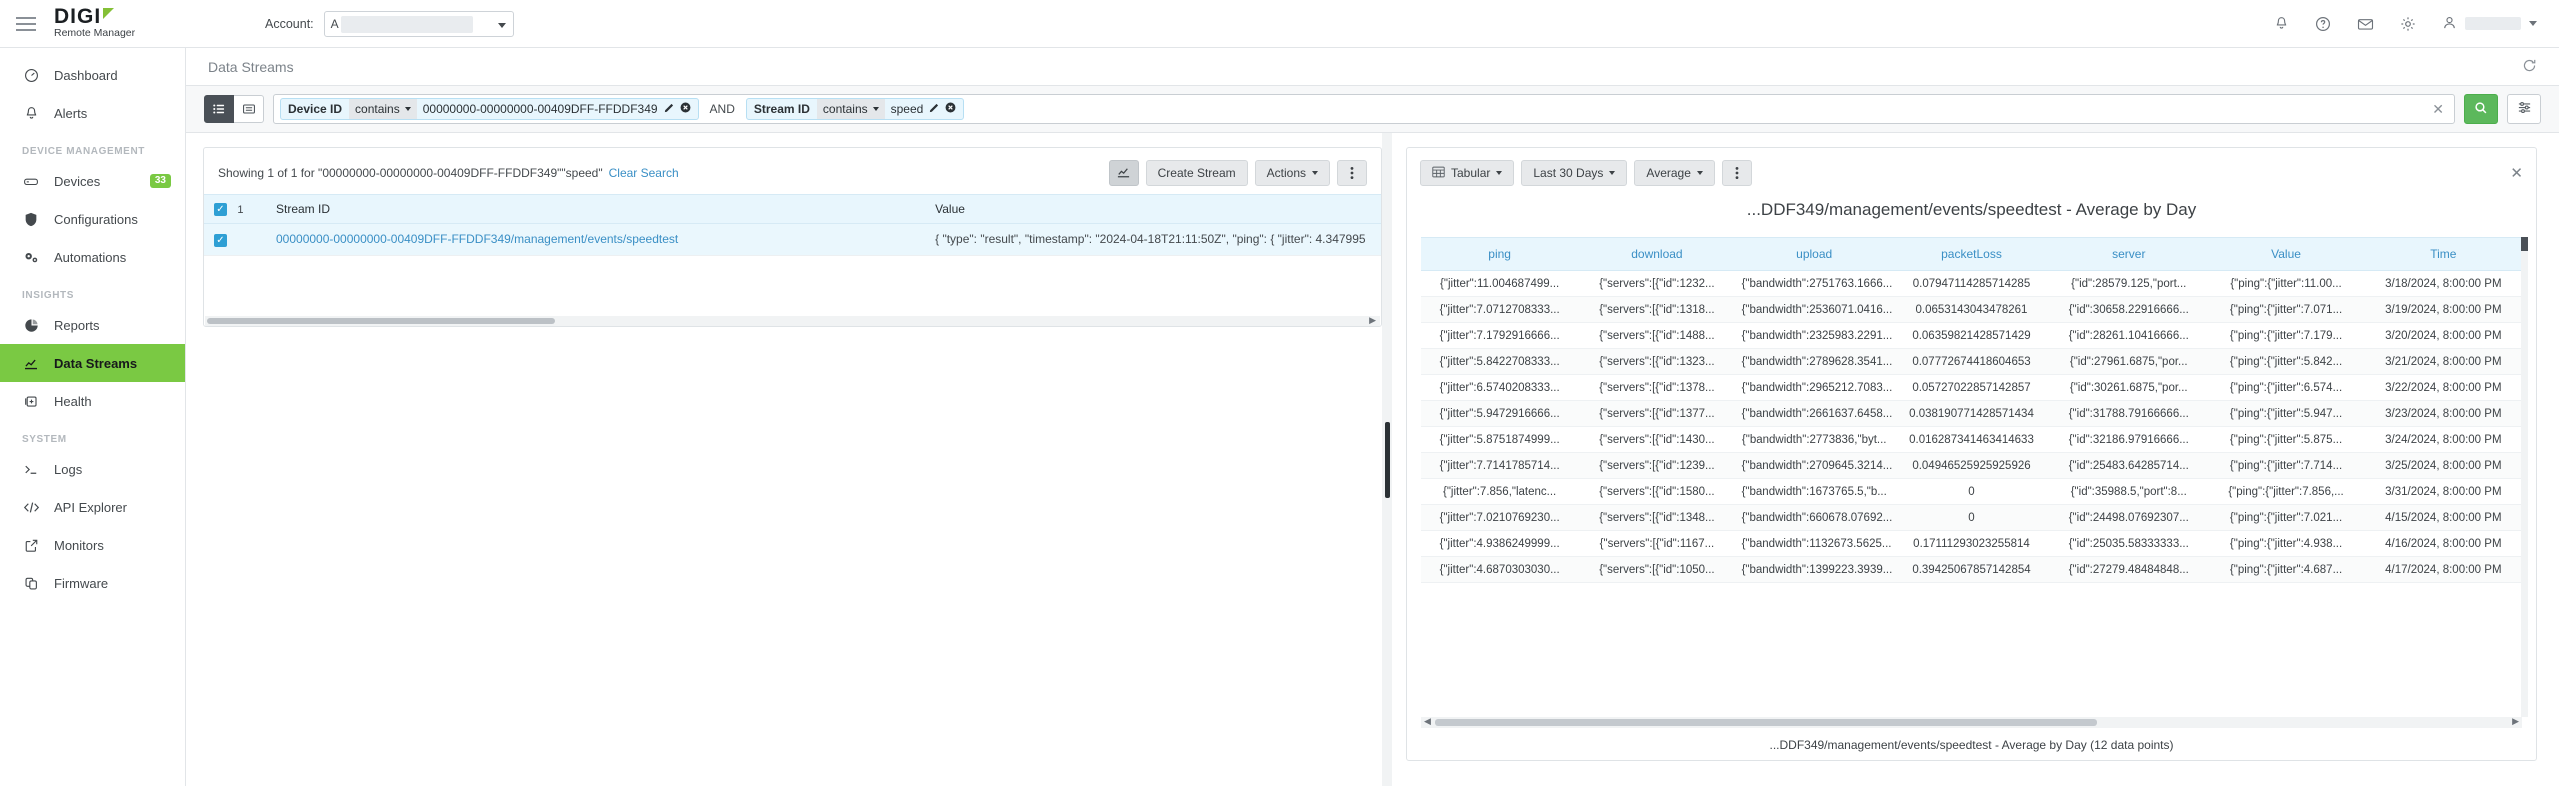  Describe the element at coordinates (77, 325) in the screenshot. I see `sidebar-item-label: Reports` at that location.